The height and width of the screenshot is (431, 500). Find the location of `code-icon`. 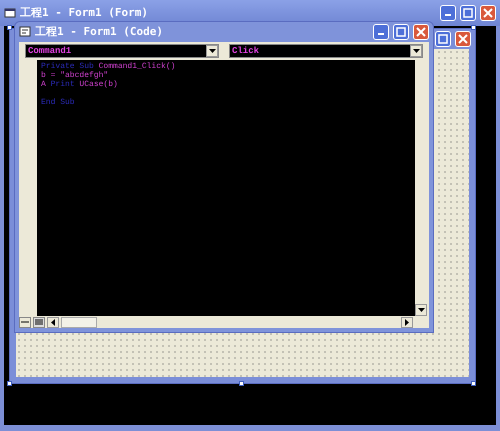

code-icon is located at coordinates (25, 32).